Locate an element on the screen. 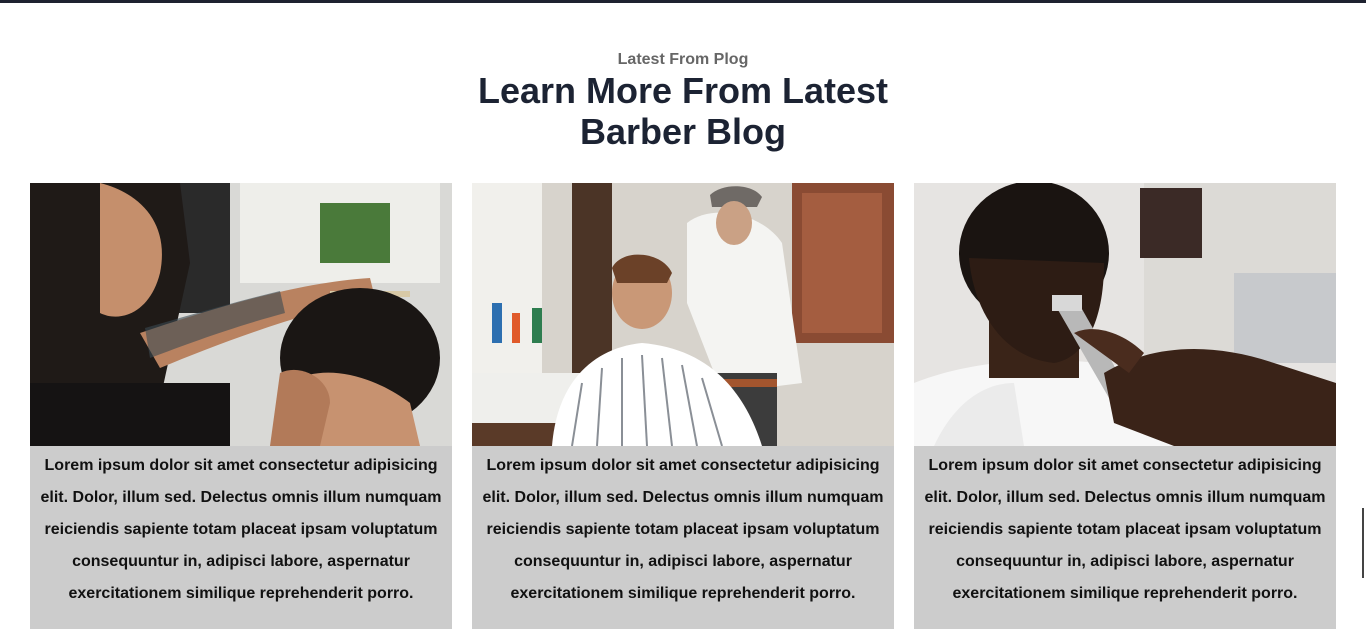 The image size is (1366, 629). section-heading: Learn More From Latest Barber Blog is located at coordinates (683, 111).